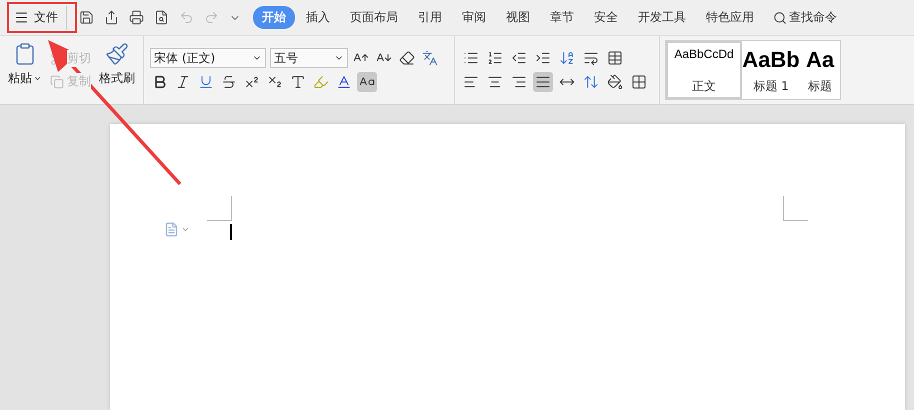 This screenshot has height=410, width=914. I want to click on underline-icon, so click(206, 82).